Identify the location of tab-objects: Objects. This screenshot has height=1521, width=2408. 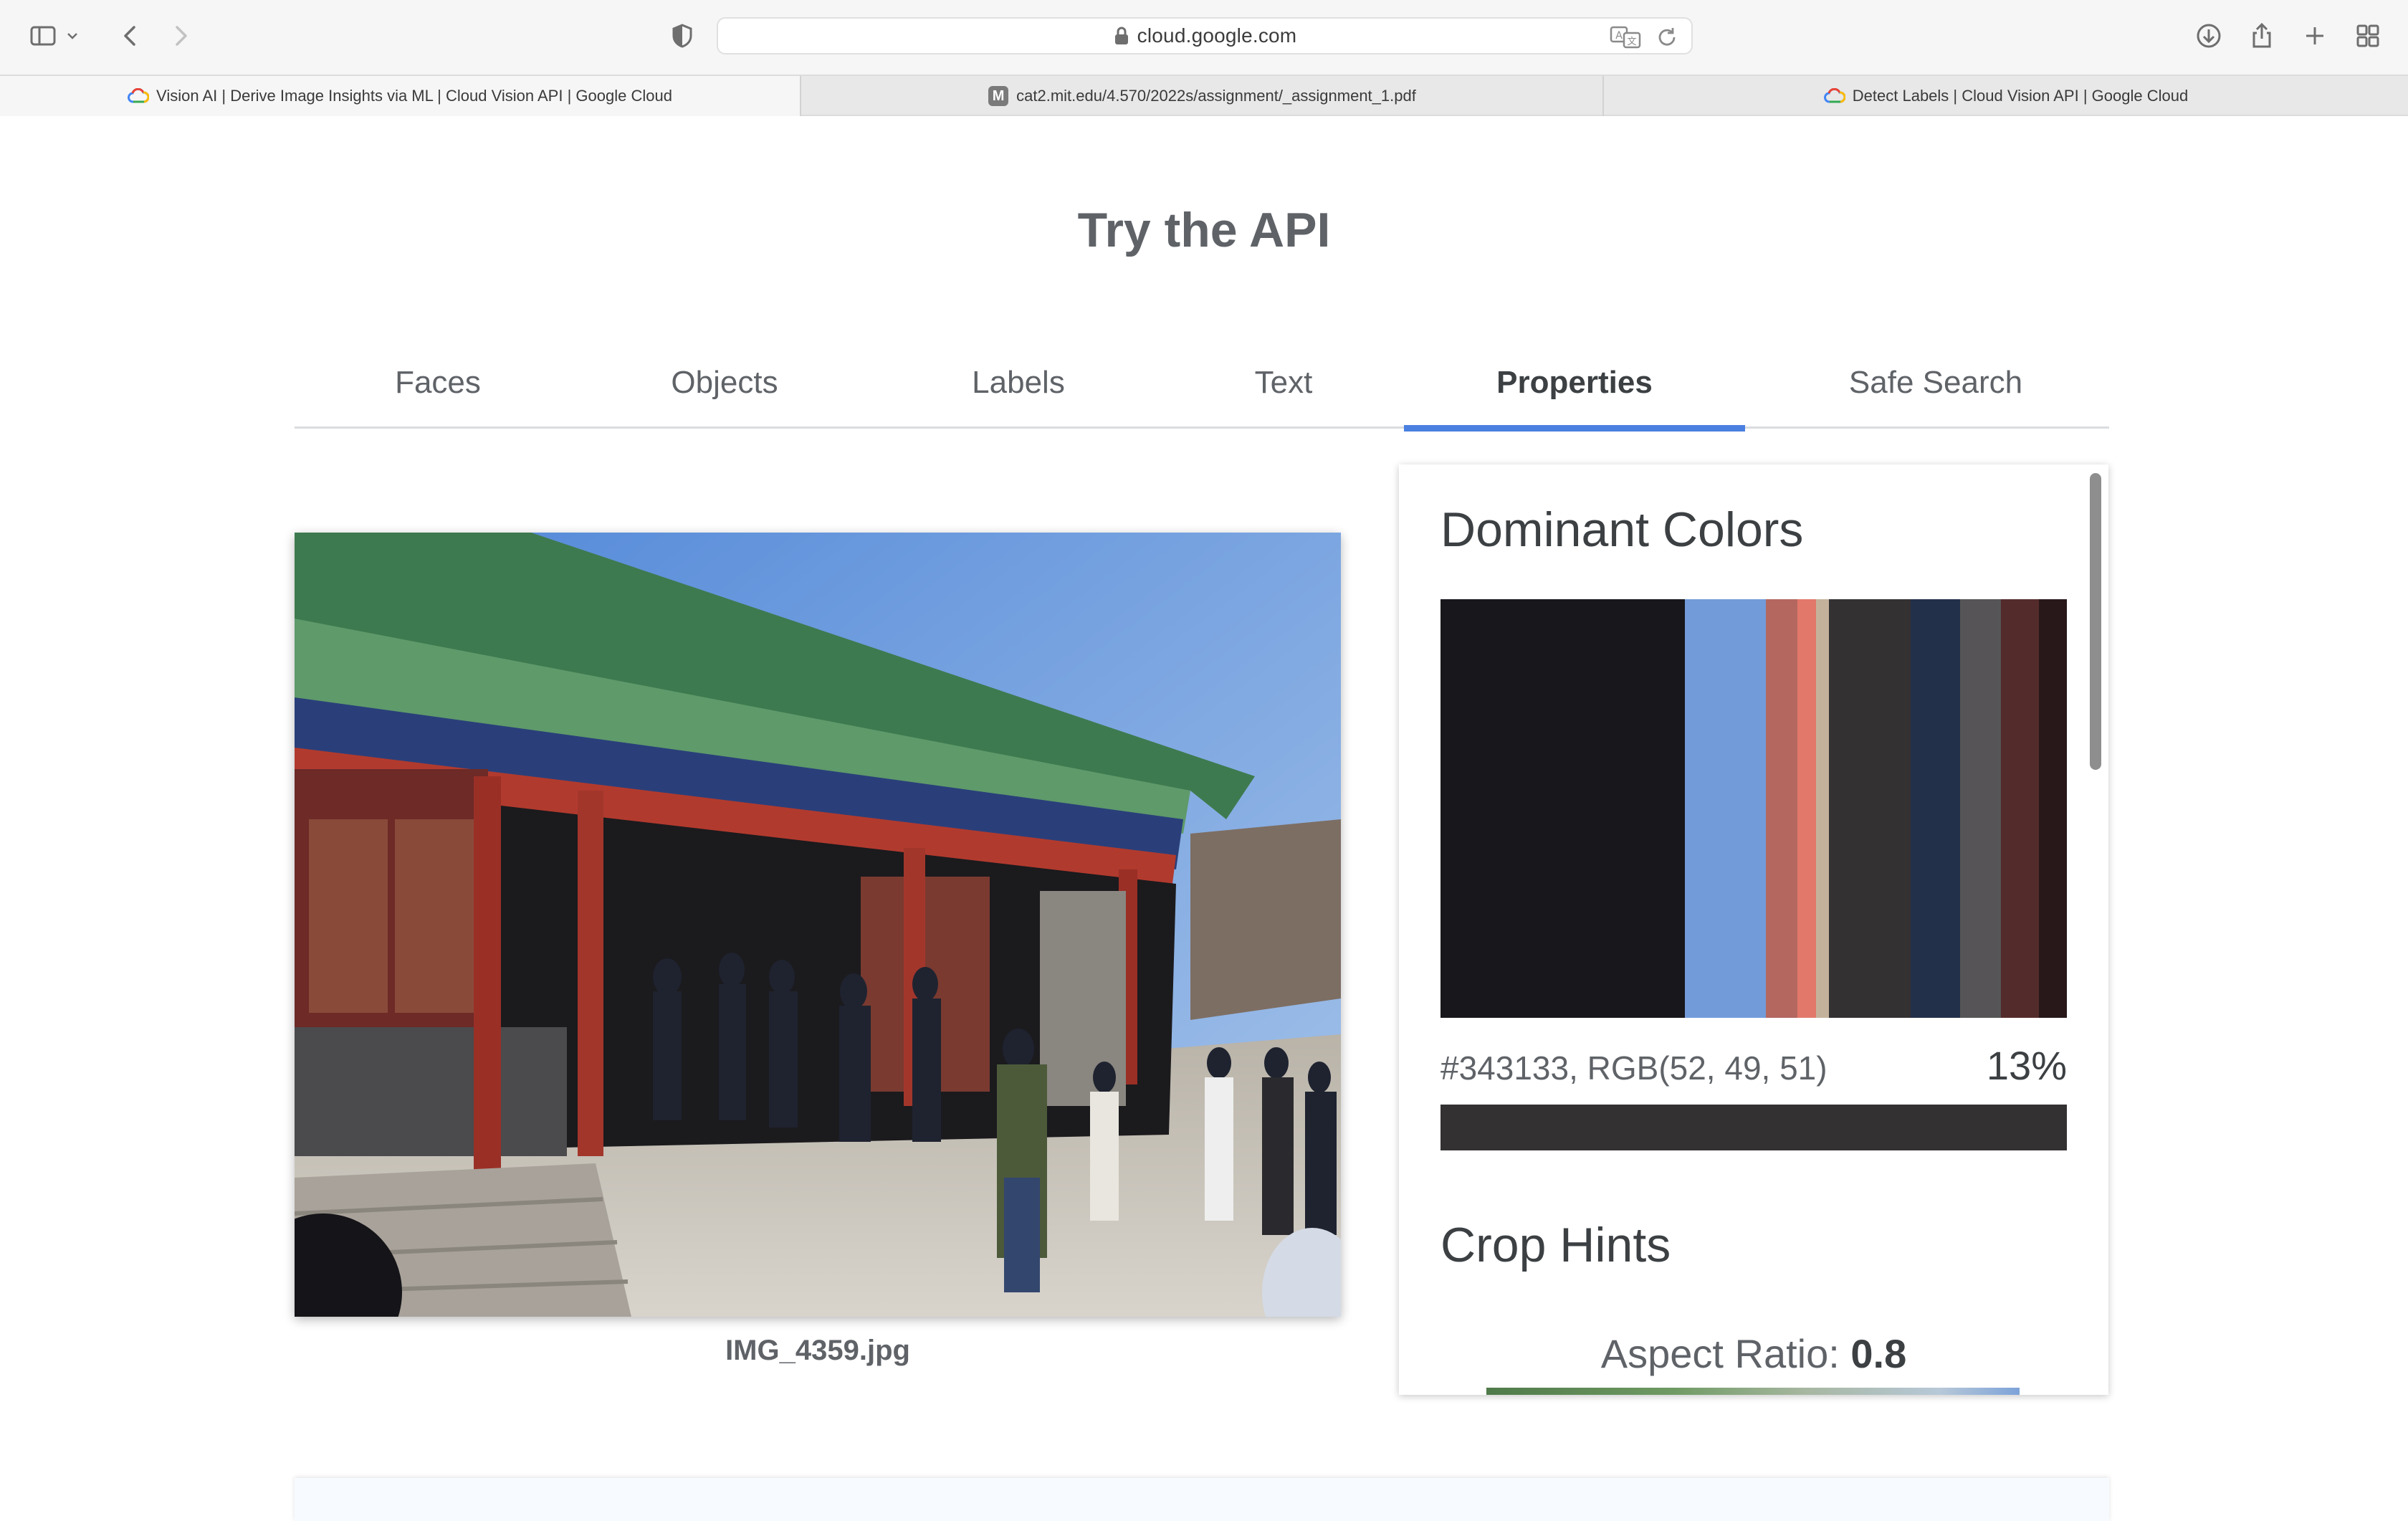
(724, 383).